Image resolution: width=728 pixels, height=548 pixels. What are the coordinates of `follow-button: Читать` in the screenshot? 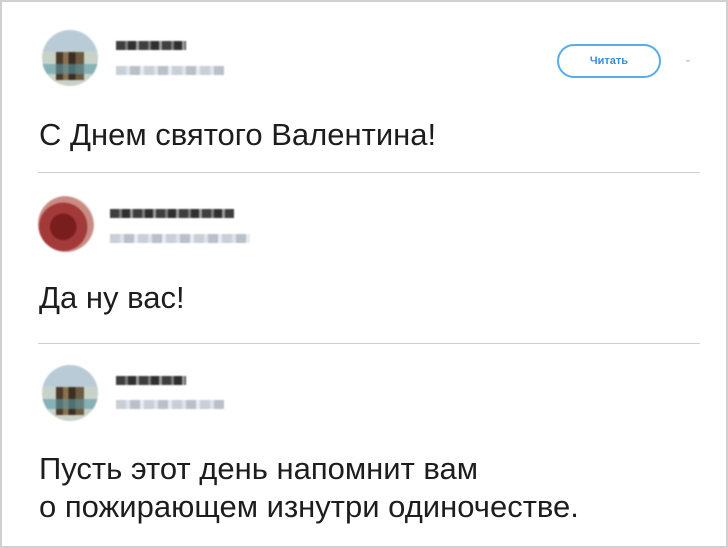 It's located at (609, 61).